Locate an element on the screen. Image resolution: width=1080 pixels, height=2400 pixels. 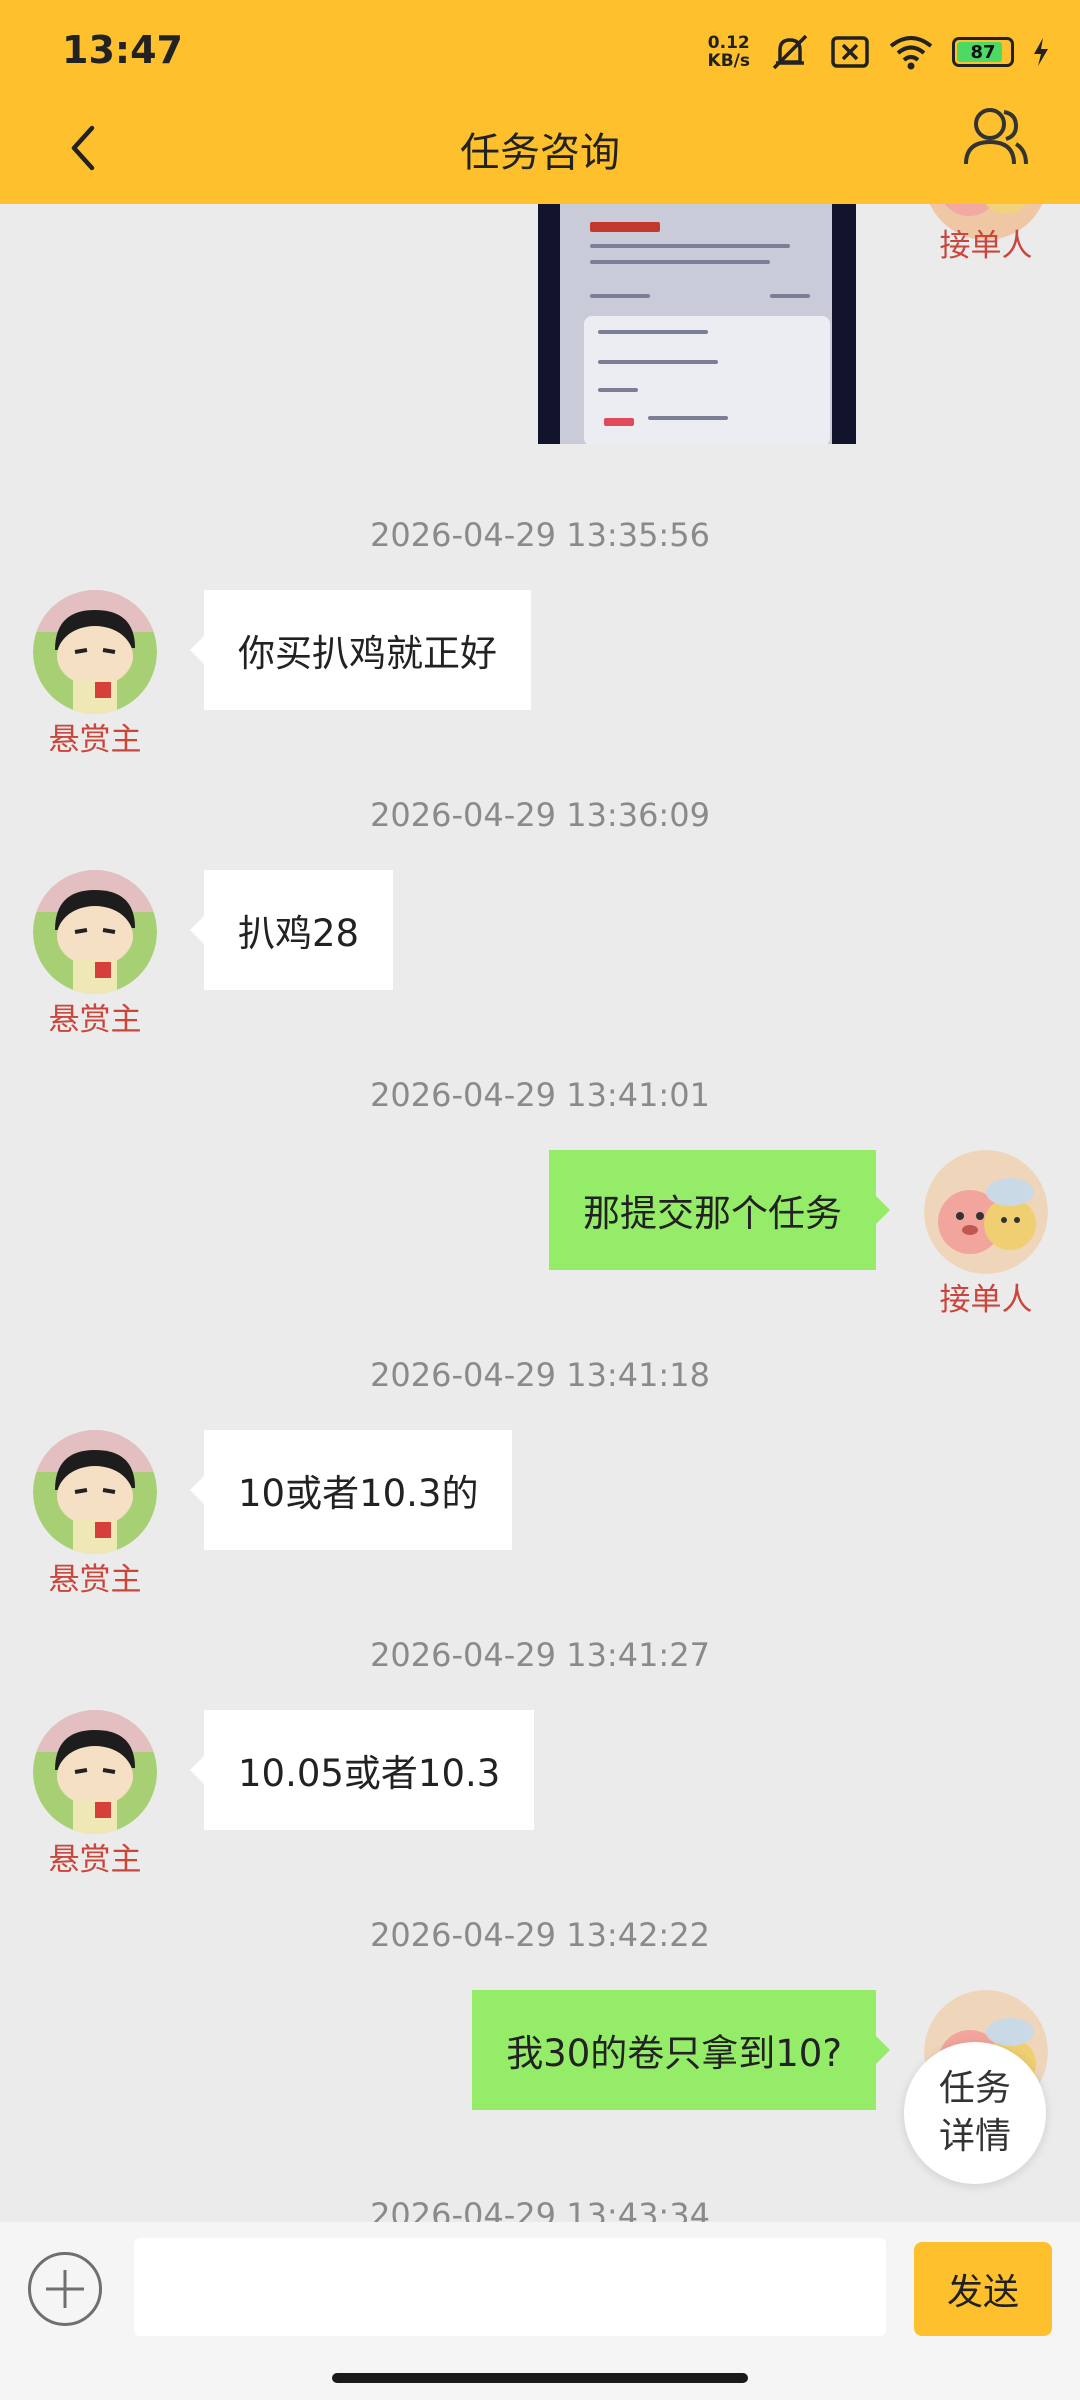
chat-bubble-received: 10.05或者10.3 is located at coordinates (362, 1770).